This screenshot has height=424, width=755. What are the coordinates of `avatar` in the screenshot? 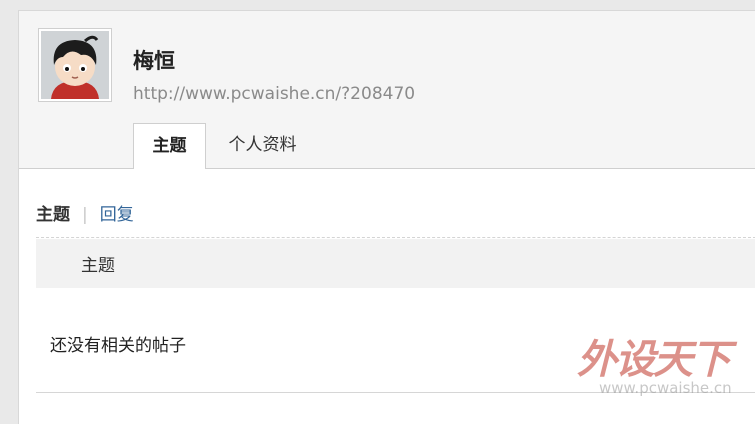 It's located at (75, 65).